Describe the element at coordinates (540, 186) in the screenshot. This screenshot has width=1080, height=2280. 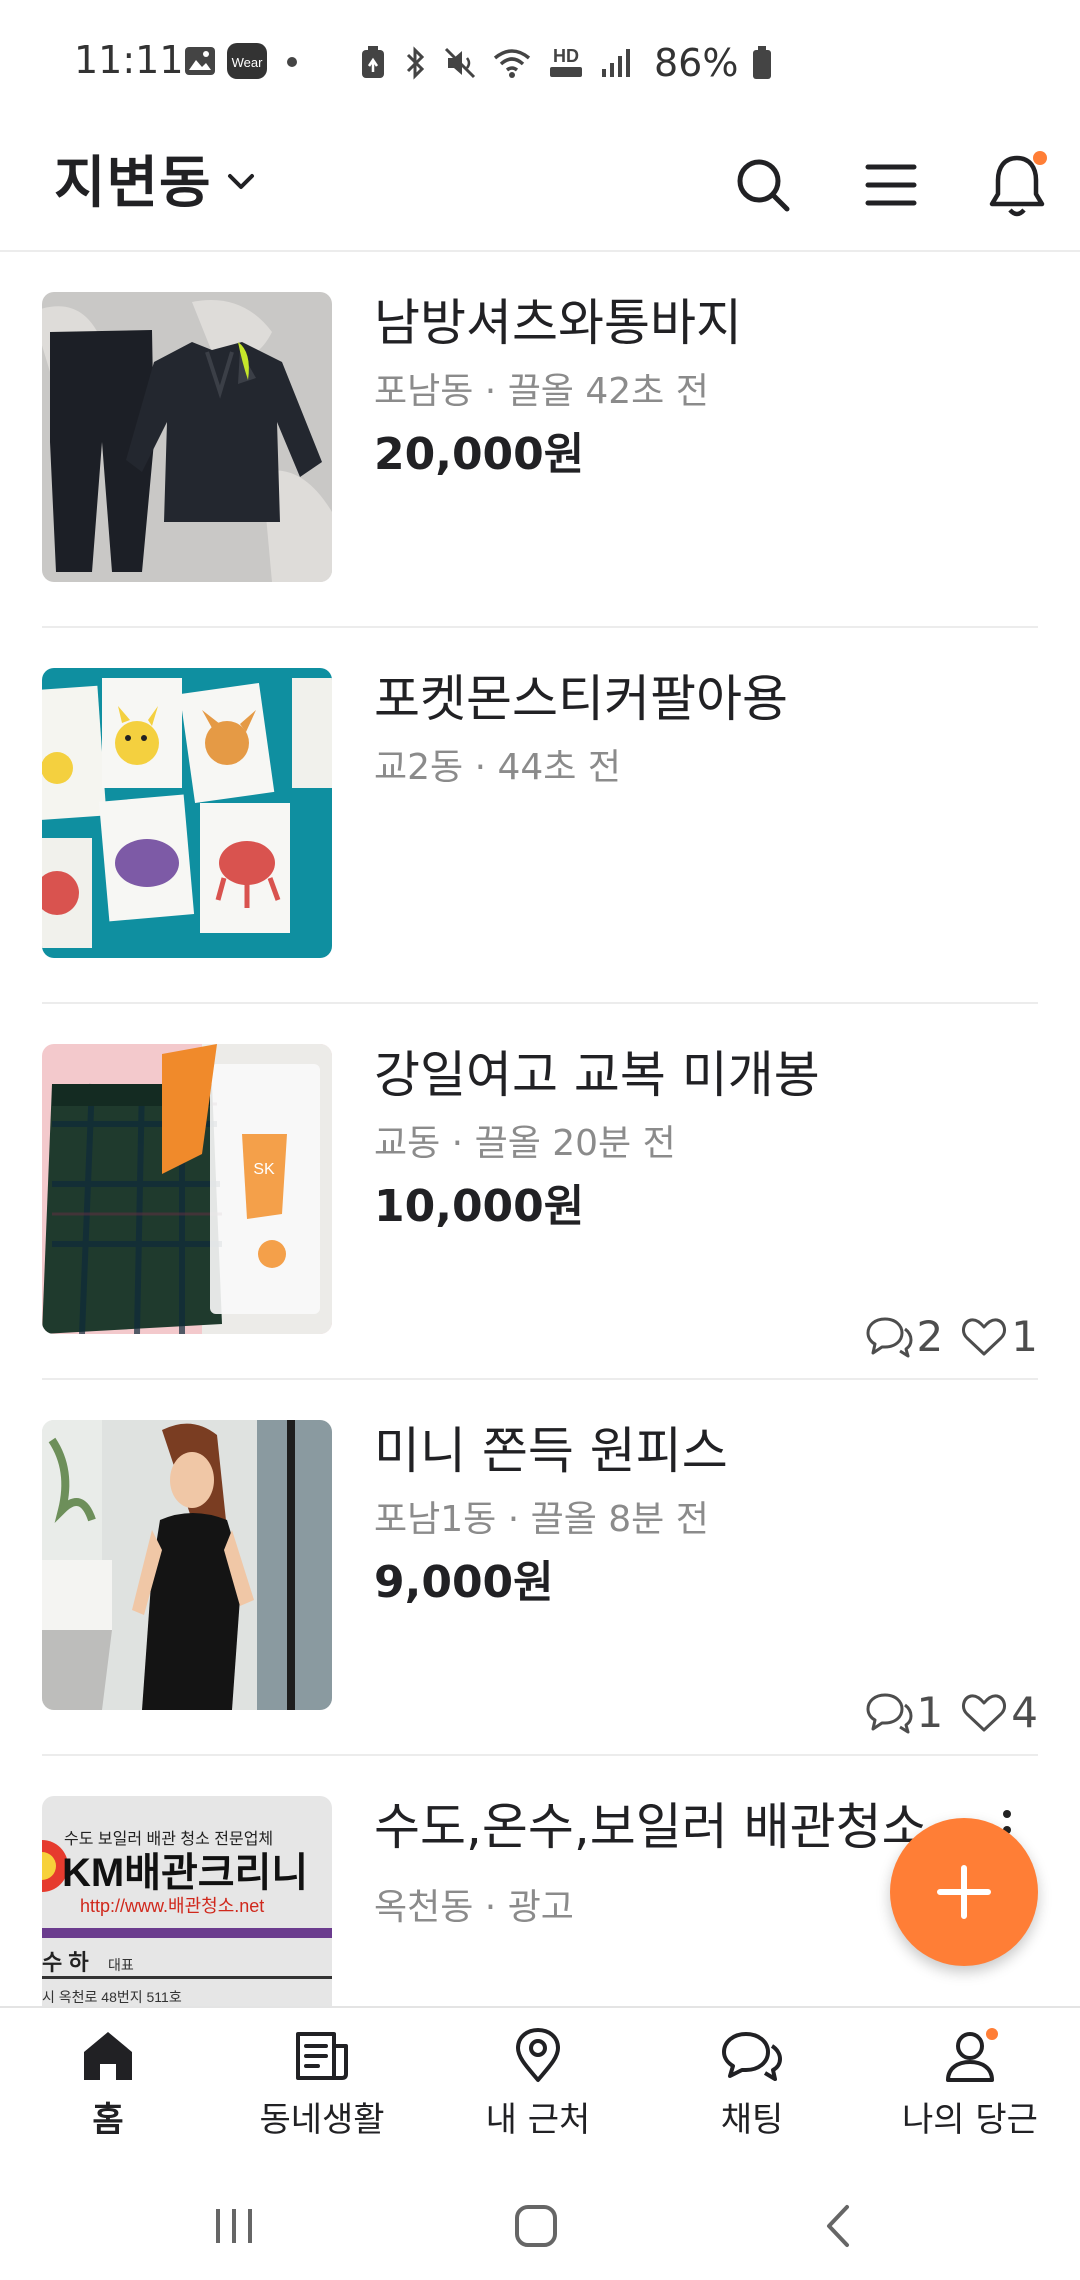
I see `app-header: 지변동` at that location.